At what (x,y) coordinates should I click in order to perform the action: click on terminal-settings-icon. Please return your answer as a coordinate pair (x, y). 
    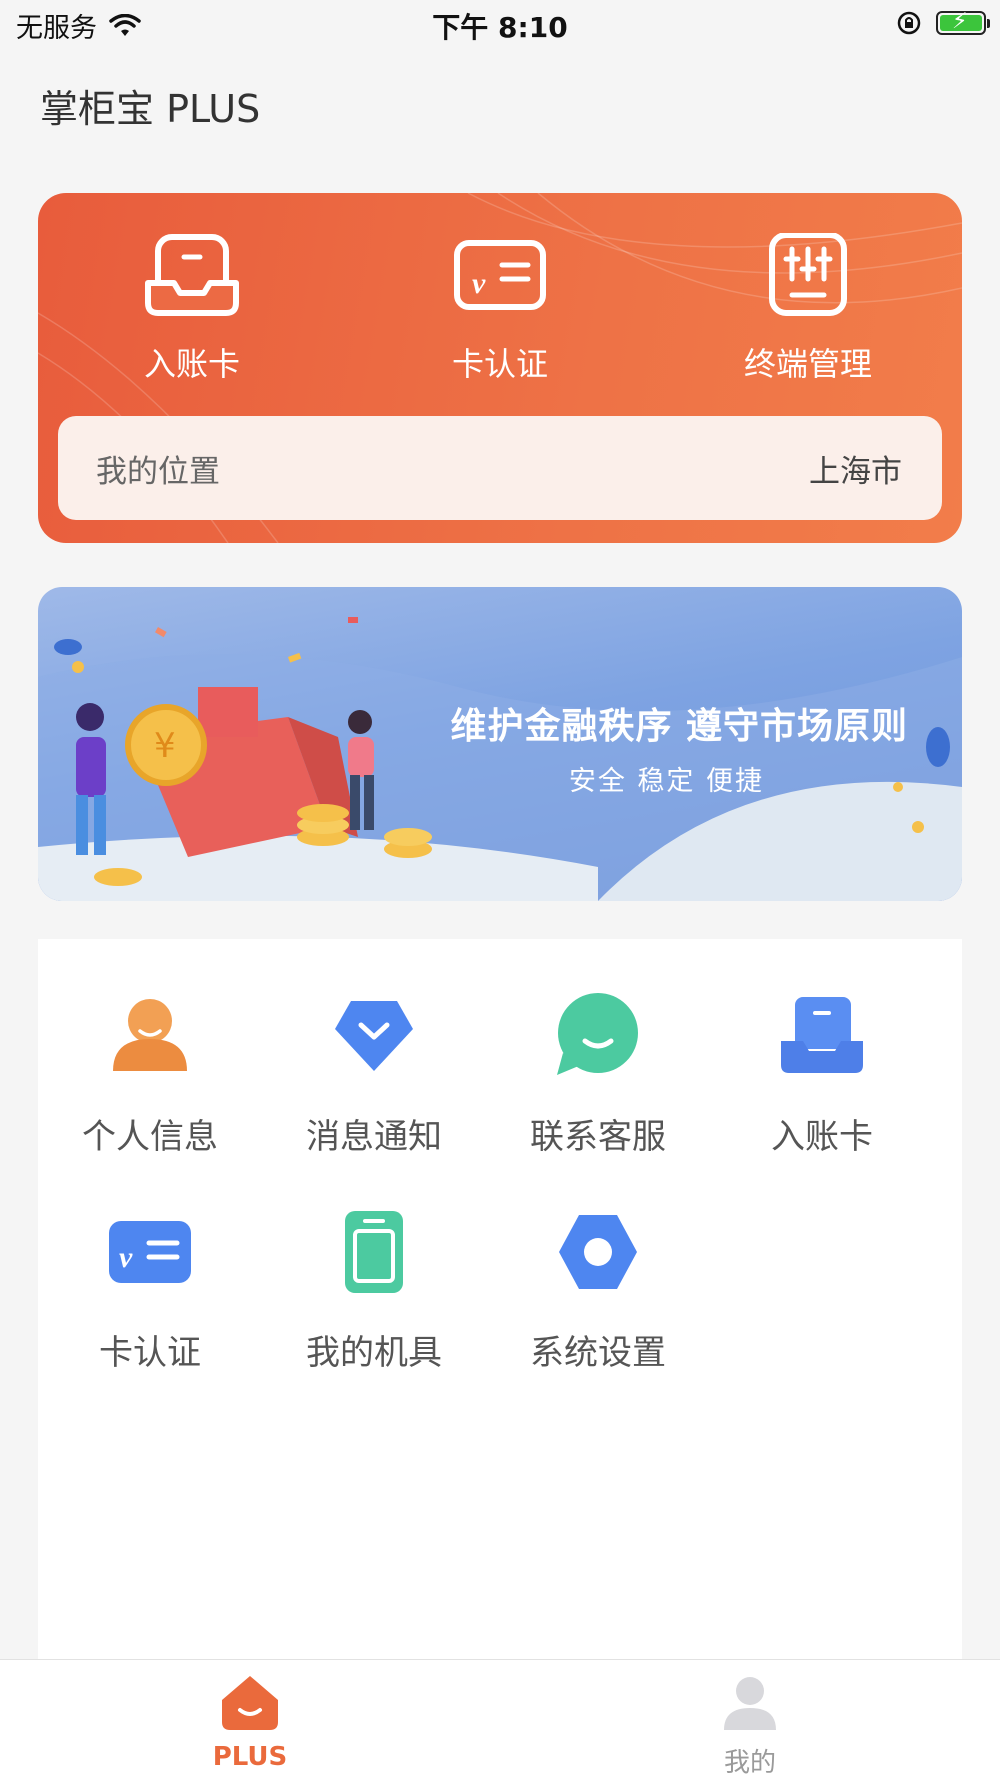
    Looking at the image, I should click on (808, 274).